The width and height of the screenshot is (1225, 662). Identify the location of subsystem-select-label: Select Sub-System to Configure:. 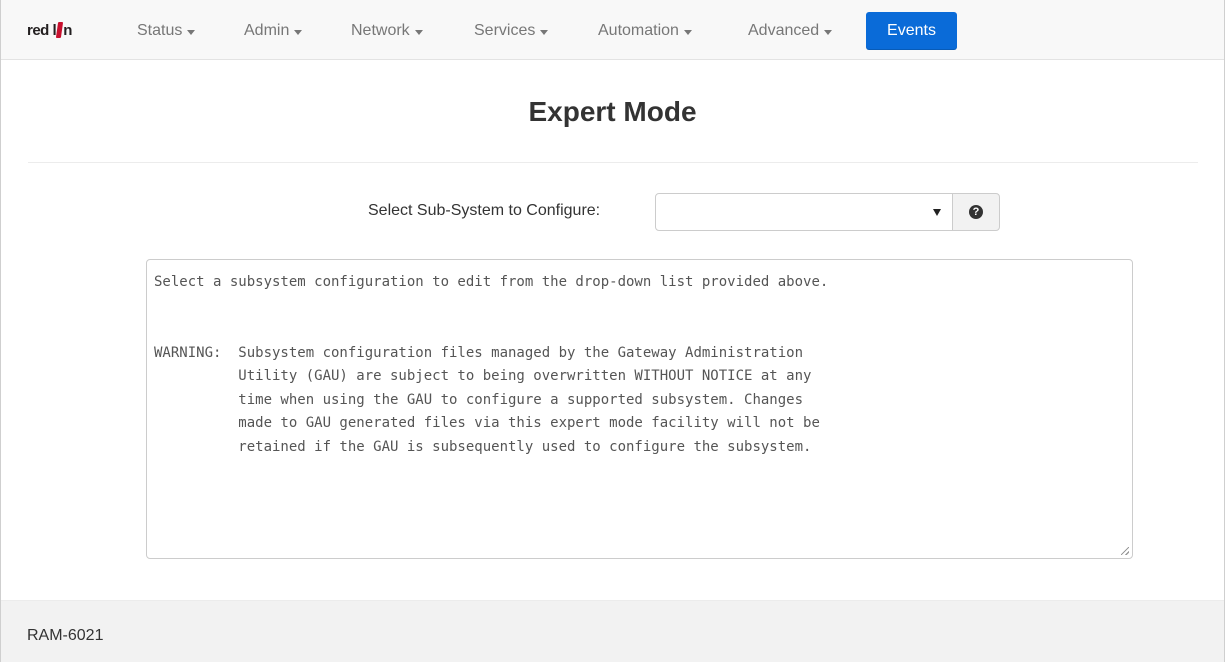
(484, 210).